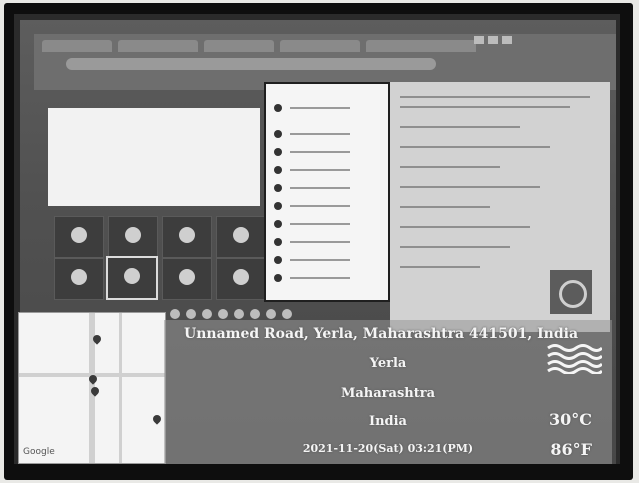 The width and height of the screenshot is (639, 483). What do you see at coordinates (154, 157) in the screenshot?
I see `blank-window-panel` at bounding box center [154, 157].